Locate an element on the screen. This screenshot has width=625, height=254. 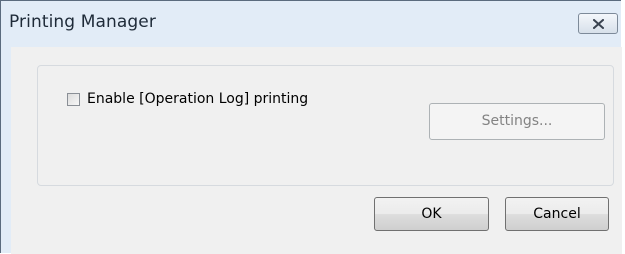
enable-operation-log-checkbox is located at coordinates (73, 99).